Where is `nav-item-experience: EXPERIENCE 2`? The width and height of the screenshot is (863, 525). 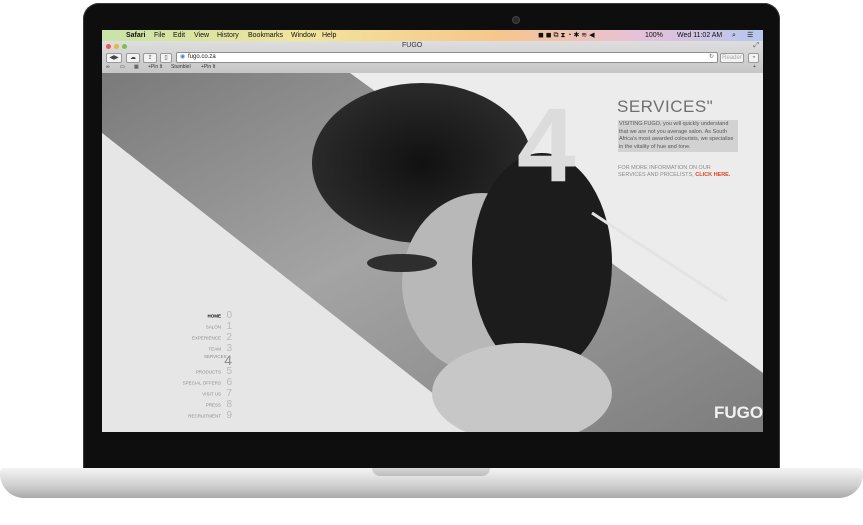
nav-item-experience: EXPERIENCE 2 is located at coordinates (177, 336).